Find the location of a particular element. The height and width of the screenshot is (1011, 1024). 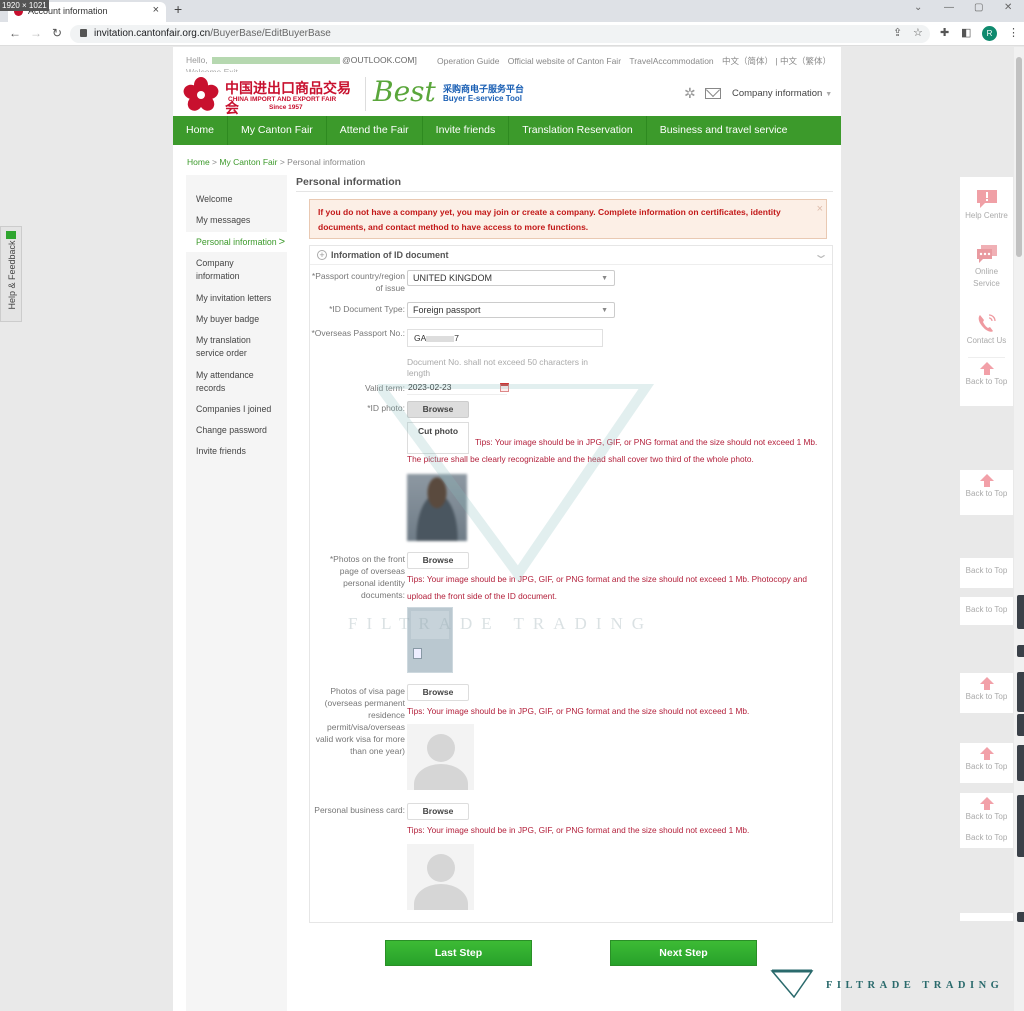

id-photo-browse-button: Browse is located at coordinates (438, 409).